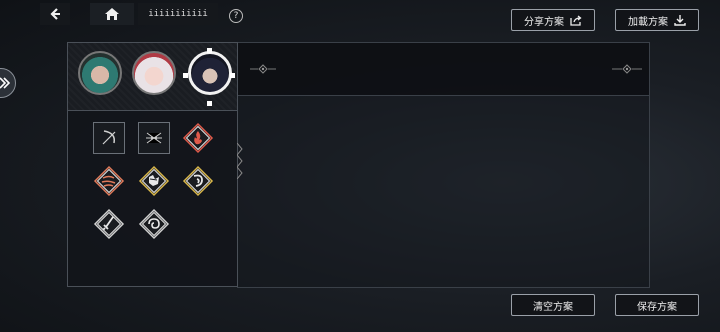 The height and width of the screenshot is (332, 720). What do you see at coordinates (443, 69) in the screenshot?
I see `plan-detail-header` at bounding box center [443, 69].